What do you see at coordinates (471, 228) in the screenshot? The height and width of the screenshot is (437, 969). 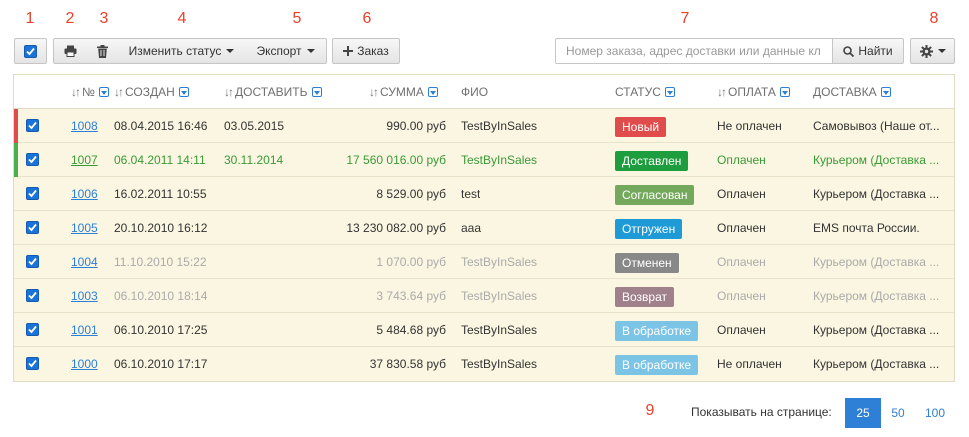 I see `customer-name: aaa` at bounding box center [471, 228].